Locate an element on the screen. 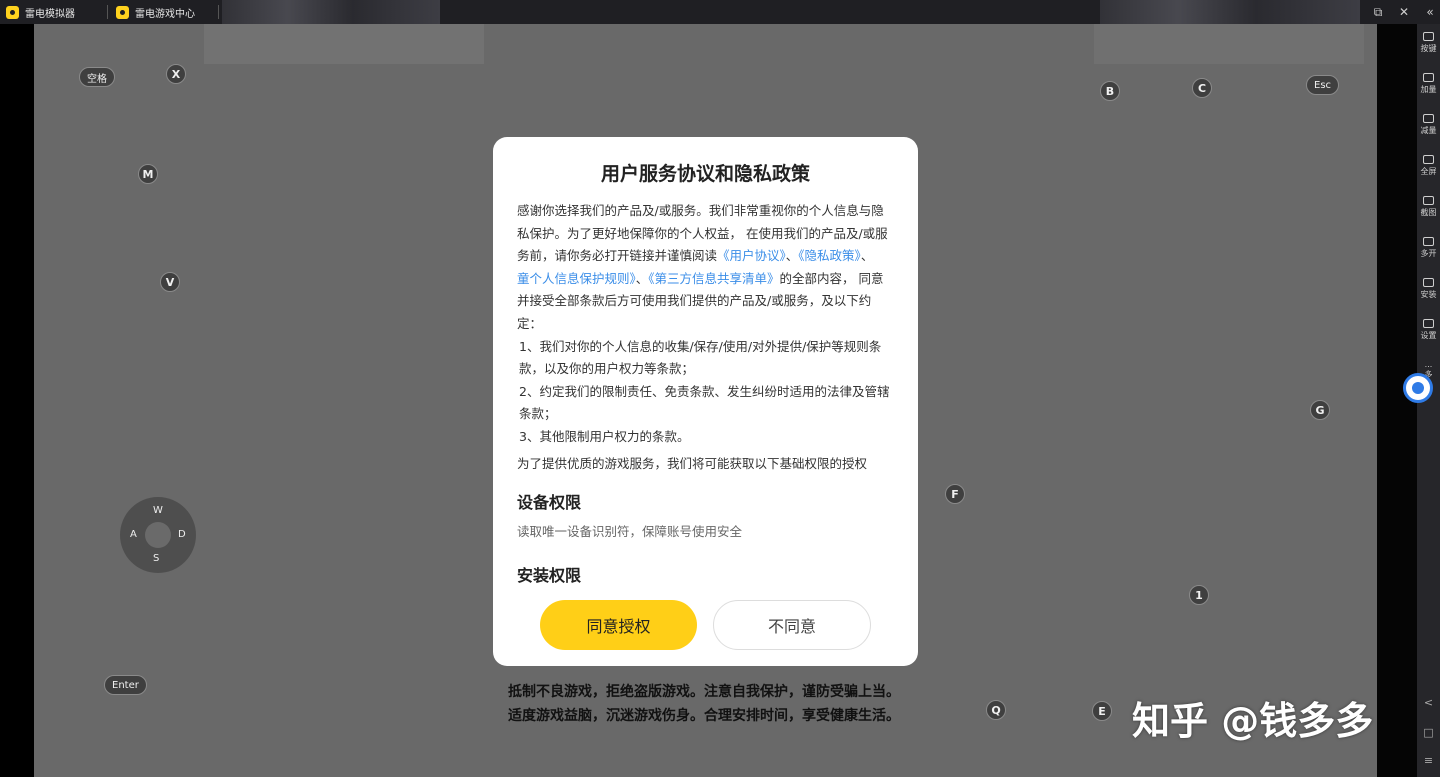  third-party-sharing-link: 《第三方信息共享清单》 is located at coordinates (713, 278).